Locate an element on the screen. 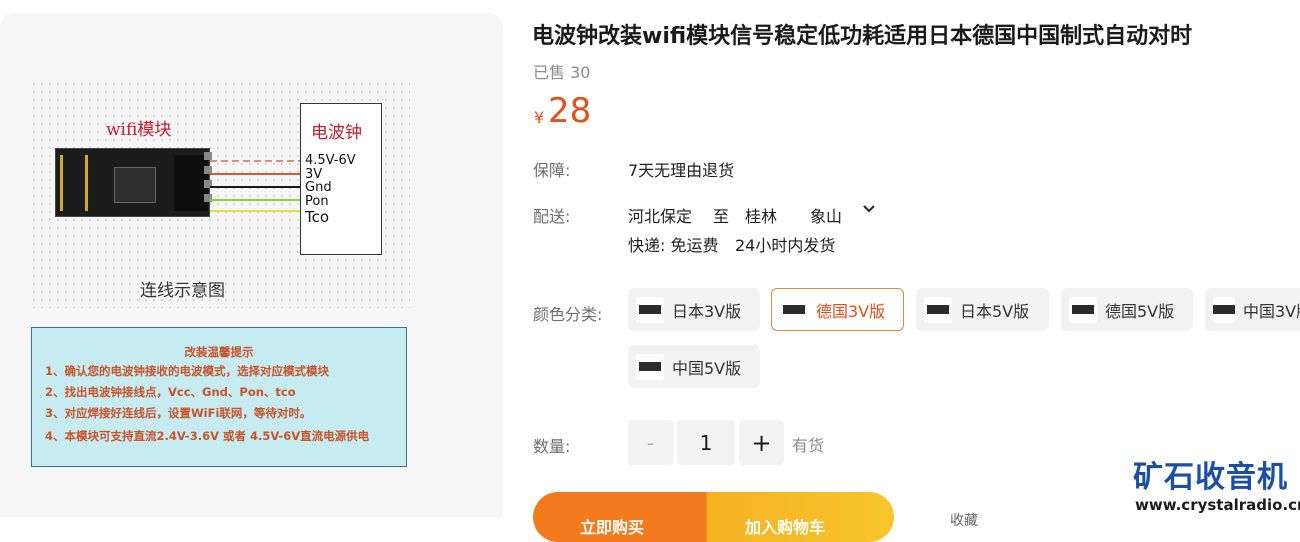  wire-pon is located at coordinates (256, 200).